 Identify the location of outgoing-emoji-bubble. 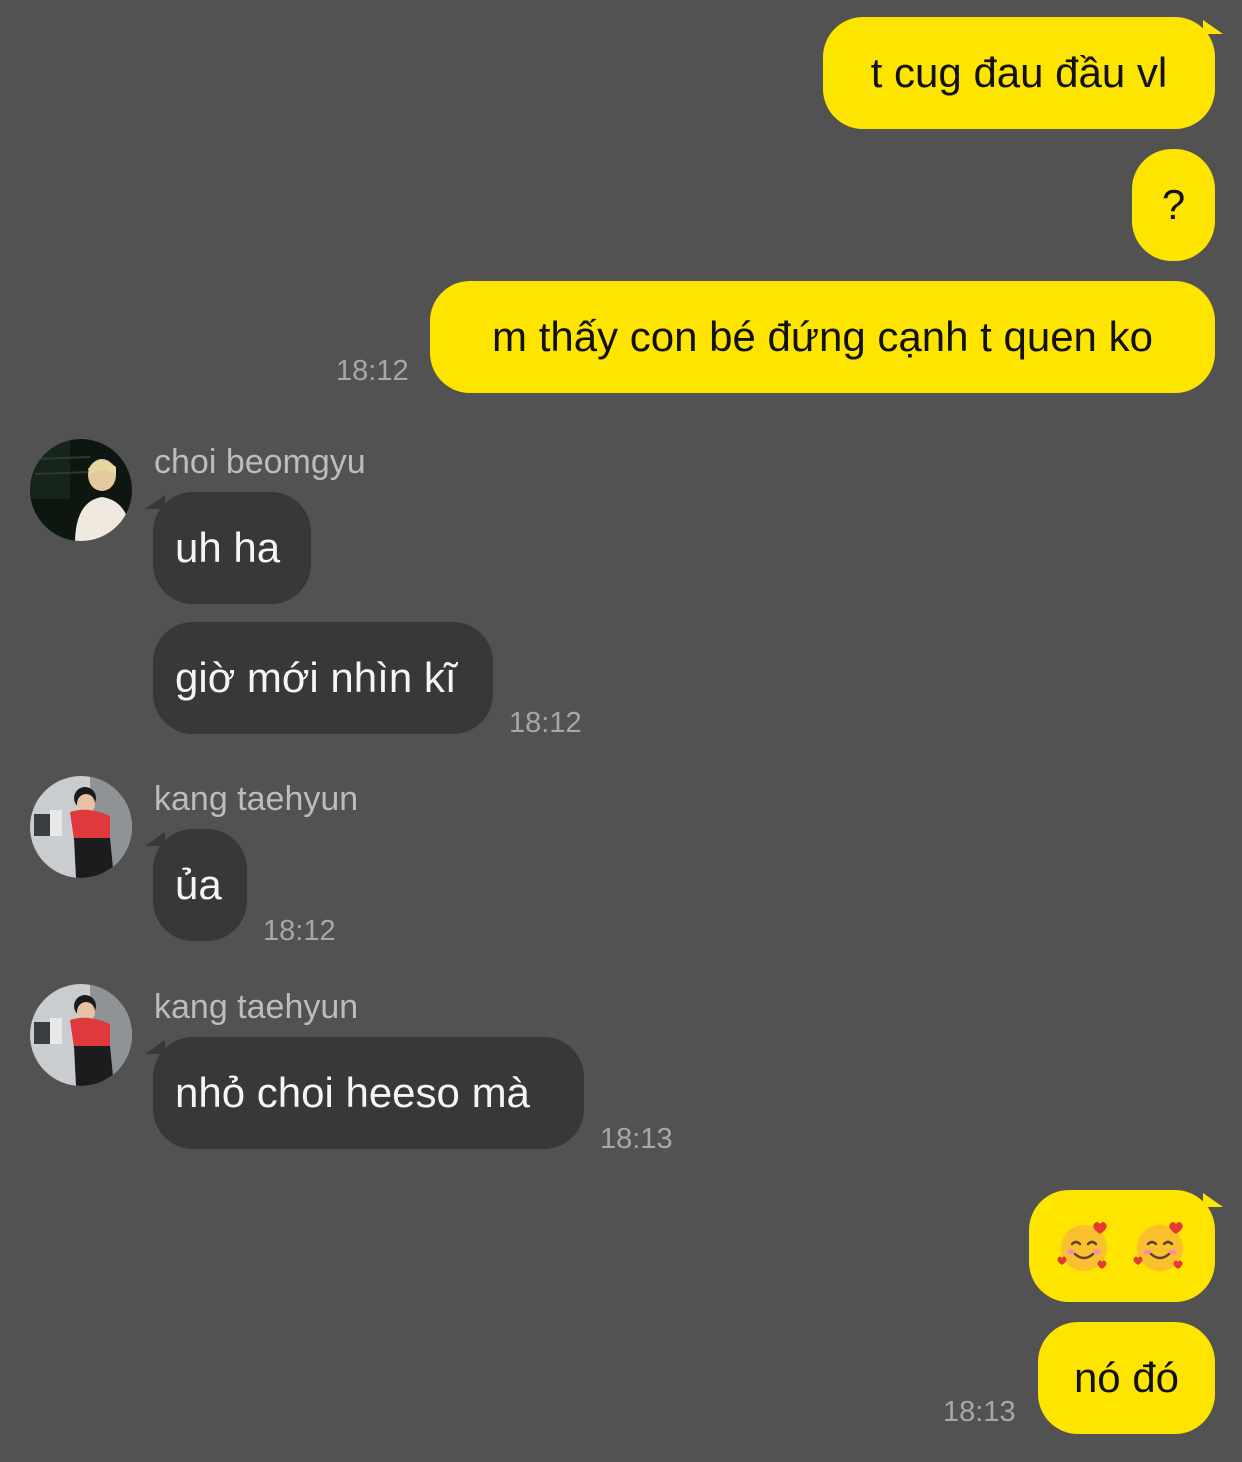
(1122, 1246).